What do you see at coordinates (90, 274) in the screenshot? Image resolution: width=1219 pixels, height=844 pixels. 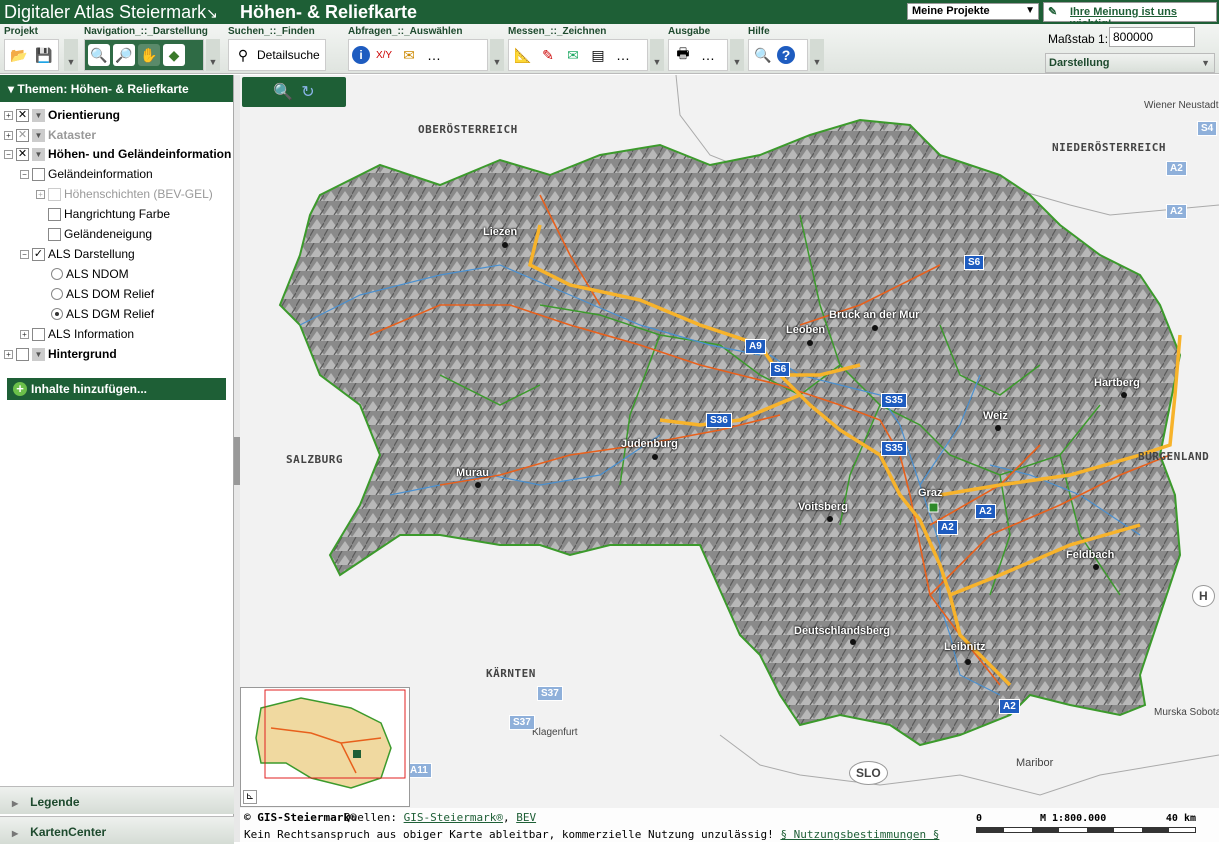 I see `tree-item-als-ndom: ALS NDOM` at bounding box center [90, 274].